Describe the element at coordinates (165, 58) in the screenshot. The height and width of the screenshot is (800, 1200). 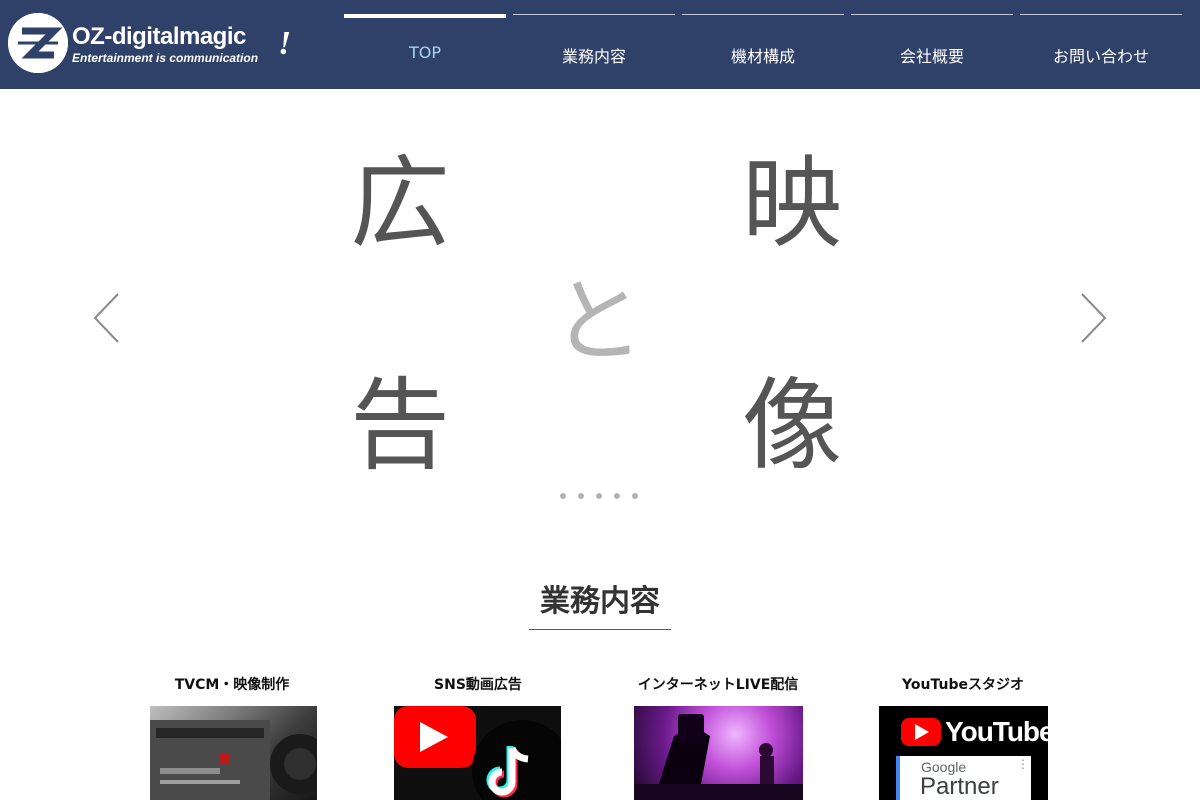
I see `brand-tagline: Entertainment is communication` at that location.